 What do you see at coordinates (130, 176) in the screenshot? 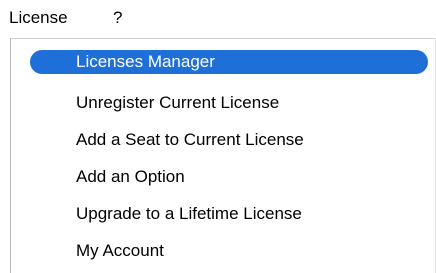
I see `menu-item-label: Add an Option` at bounding box center [130, 176].